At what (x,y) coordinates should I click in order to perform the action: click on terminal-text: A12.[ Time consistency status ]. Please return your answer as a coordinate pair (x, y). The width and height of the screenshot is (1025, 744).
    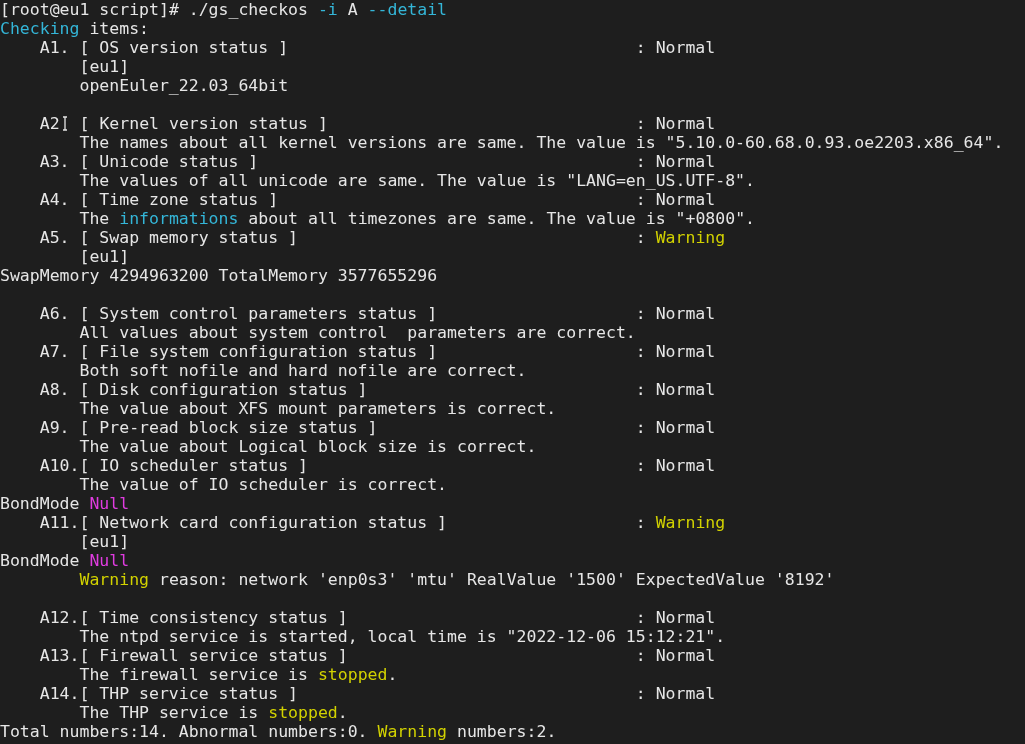
    Looking at the image, I should click on (193, 617).